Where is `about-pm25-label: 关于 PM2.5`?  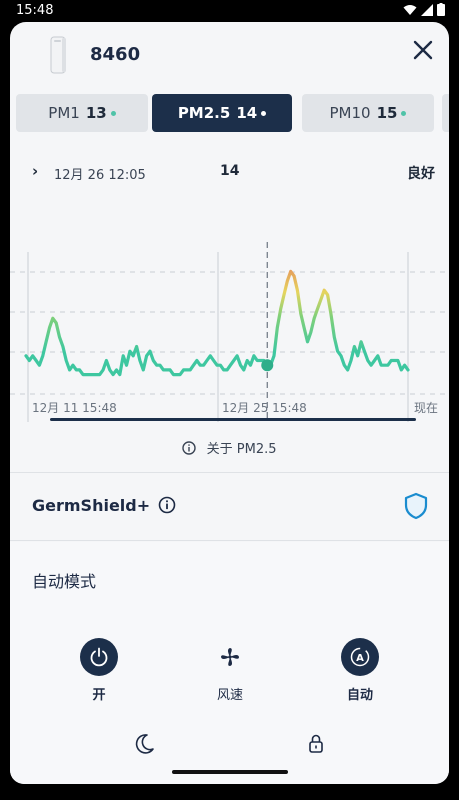 about-pm25-label: 关于 PM2.5 is located at coordinates (241, 449).